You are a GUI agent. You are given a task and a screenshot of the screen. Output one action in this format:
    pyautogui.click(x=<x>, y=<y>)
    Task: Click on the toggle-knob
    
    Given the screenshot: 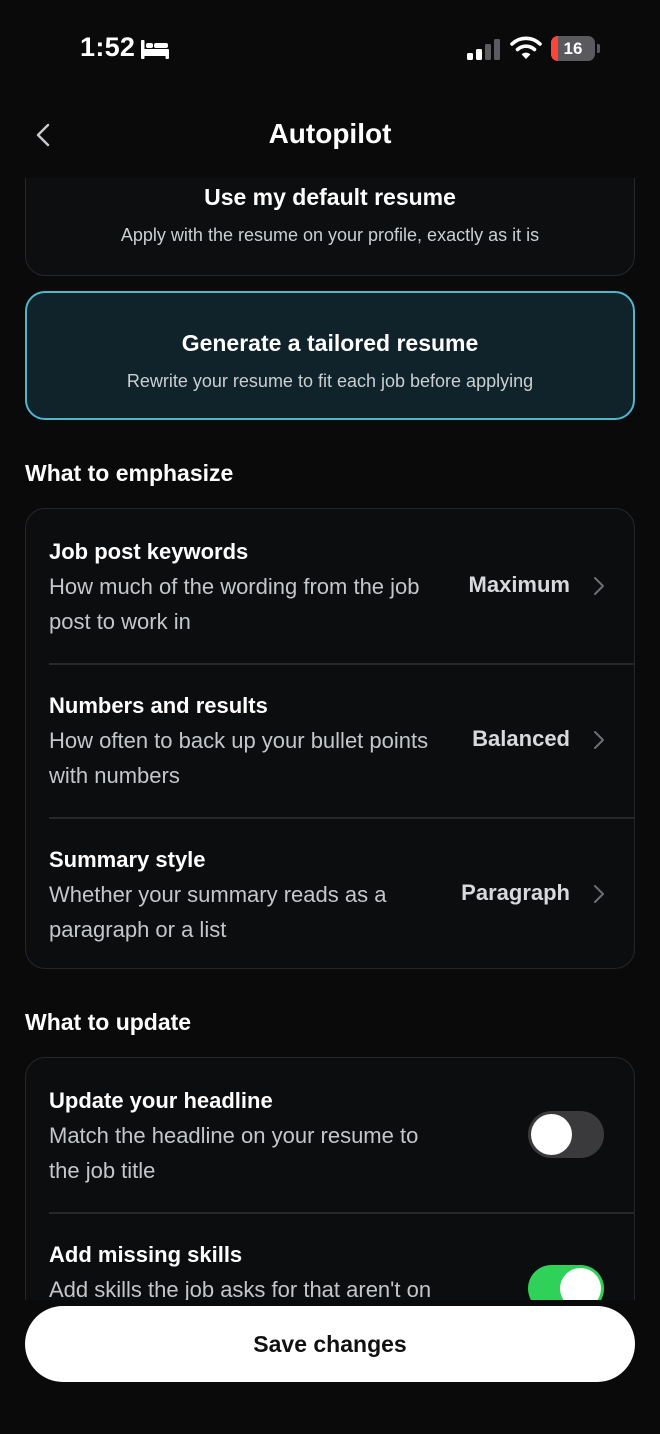 What is the action you would take?
    pyautogui.click(x=551, y=1134)
    